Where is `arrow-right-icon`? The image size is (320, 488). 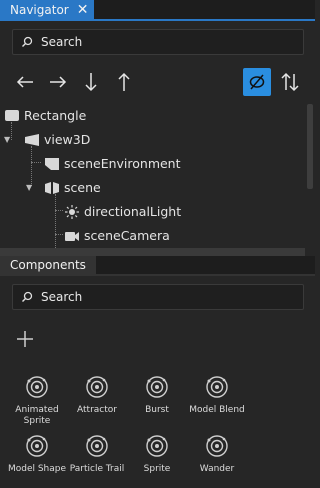
arrow-right-icon is located at coordinates (58, 82).